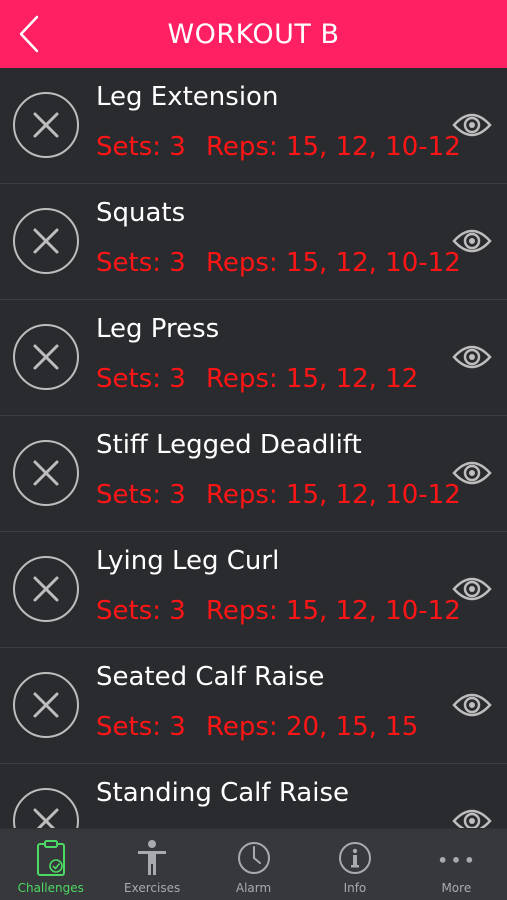 This screenshot has height=900, width=507. I want to click on exercise-row: Standing Calf Raise, so click(253, 796).